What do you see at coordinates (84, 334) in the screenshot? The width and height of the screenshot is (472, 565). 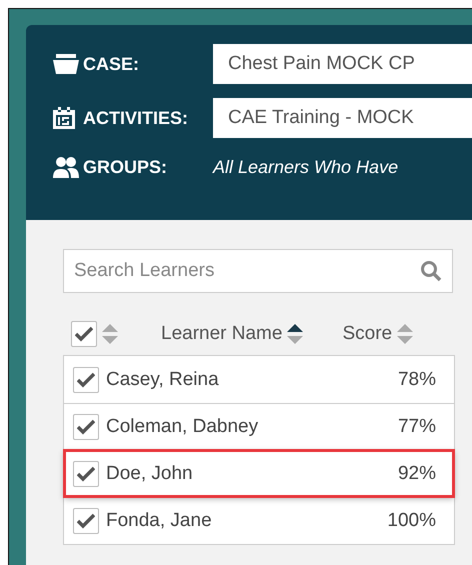 I see `select-all-checkbox` at bounding box center [84, 334].